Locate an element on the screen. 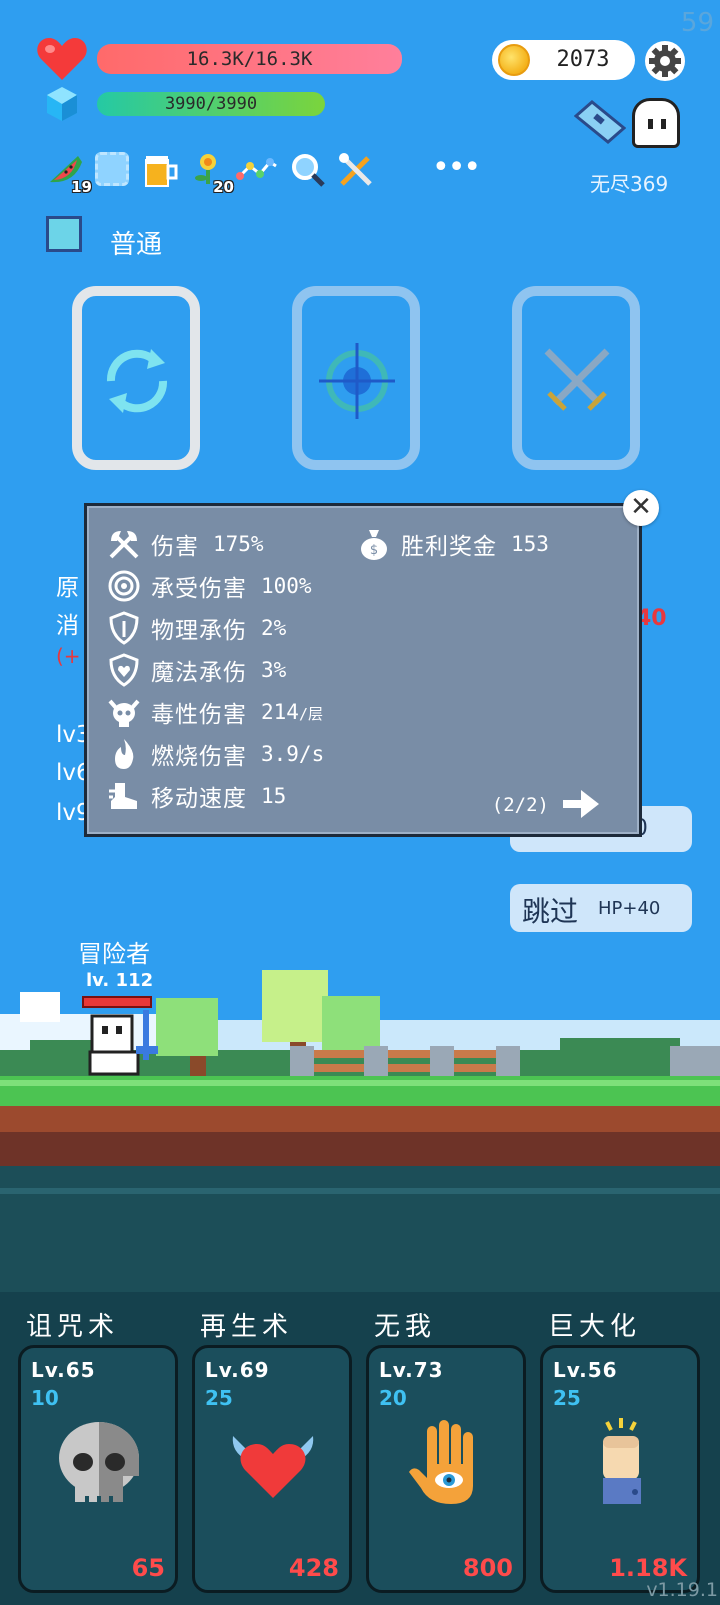 The width and height of the screenshot is (720, 1605). stat-damage-taken: 承受伤害 100% is located at coordinates (209, 586).